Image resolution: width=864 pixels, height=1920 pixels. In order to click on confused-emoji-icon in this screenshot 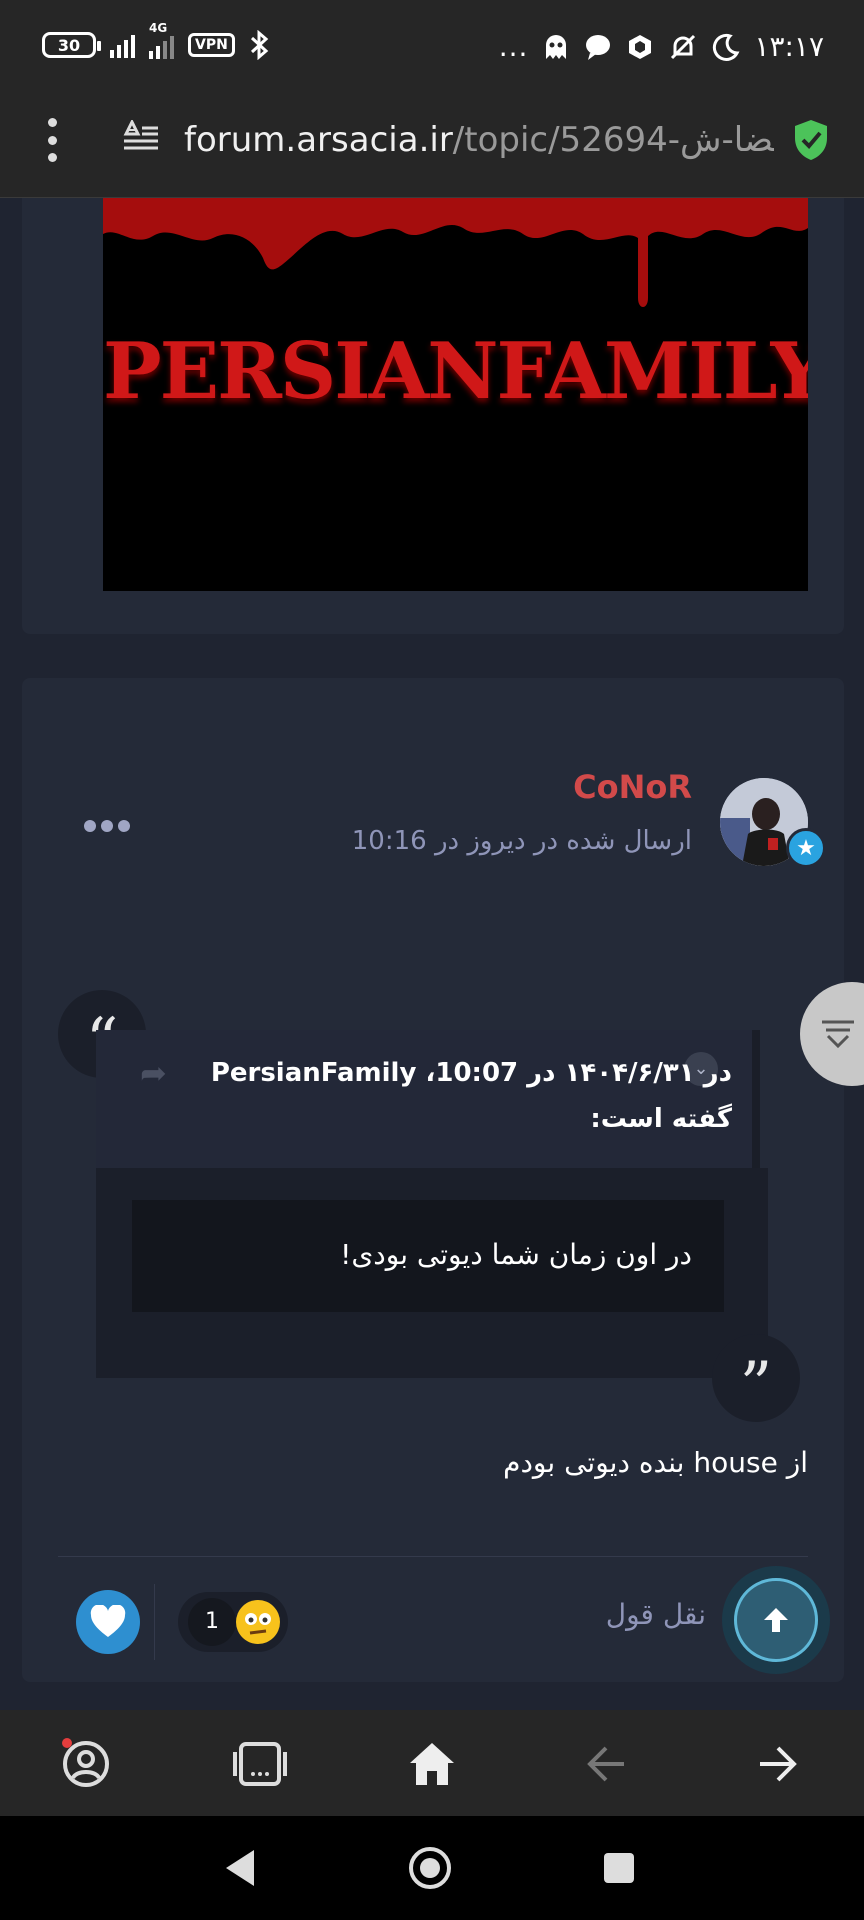, I will do `click(258, 1622)`.